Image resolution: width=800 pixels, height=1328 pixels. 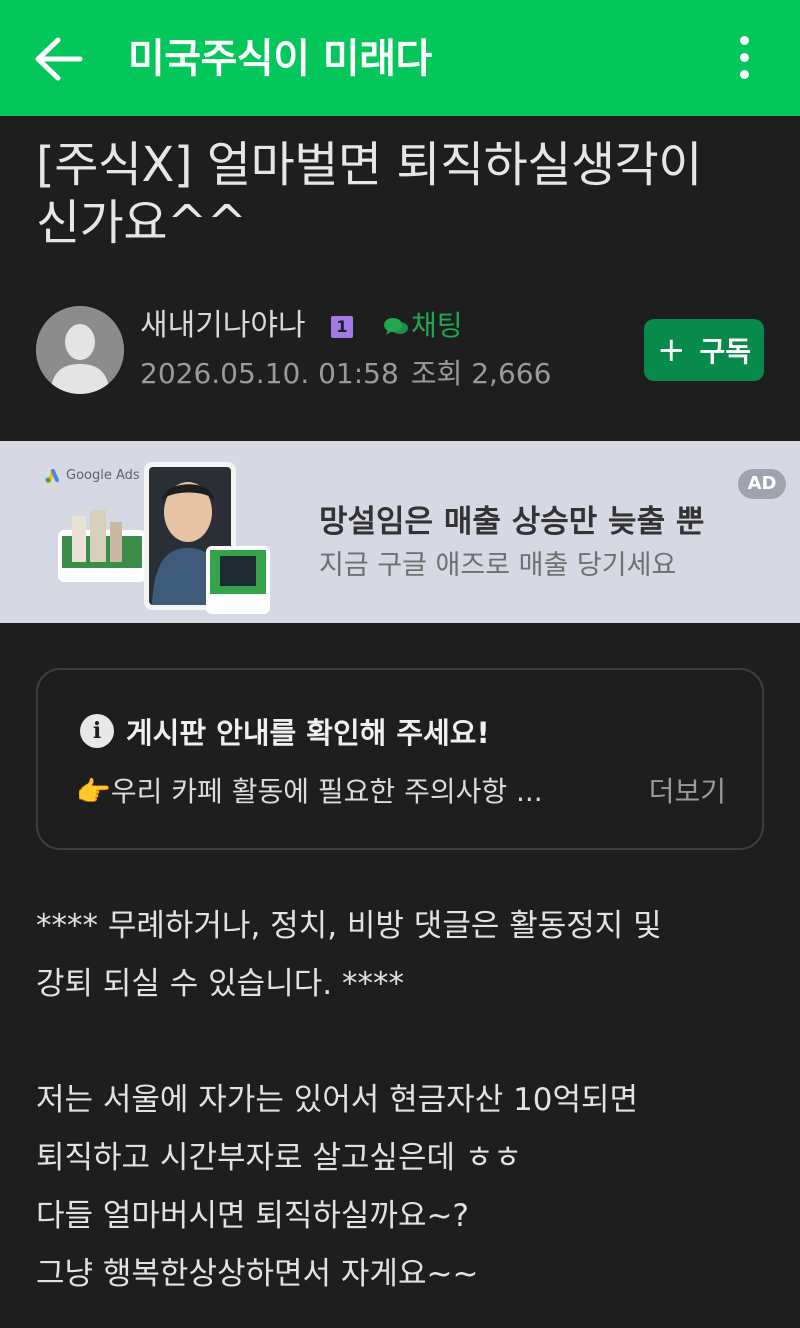 What do you see at coordinates (269, 373) in the screenshot?
I see `post-date: 2026.05.10. 01:58` at bounding box center [269, 373].